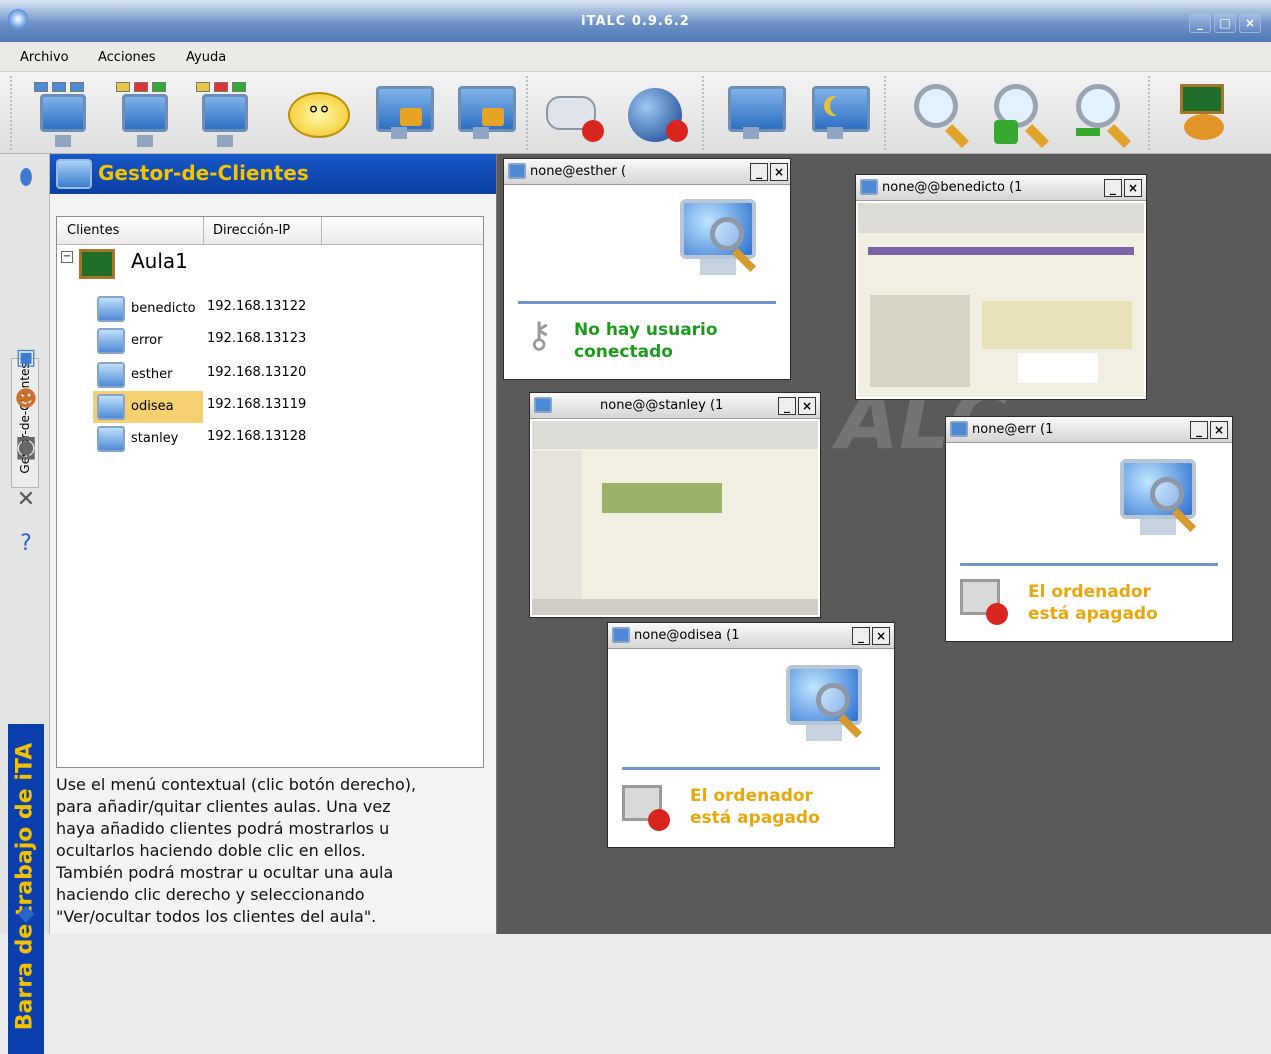 Image resolution: width=1271 pixels, height=1054 pixels. What do you see at coordinates (211, 850) in the screenshot?
I see `help-line: ocultarlos haciendo doble clic en ellos.` at bounding box center [211, 850].